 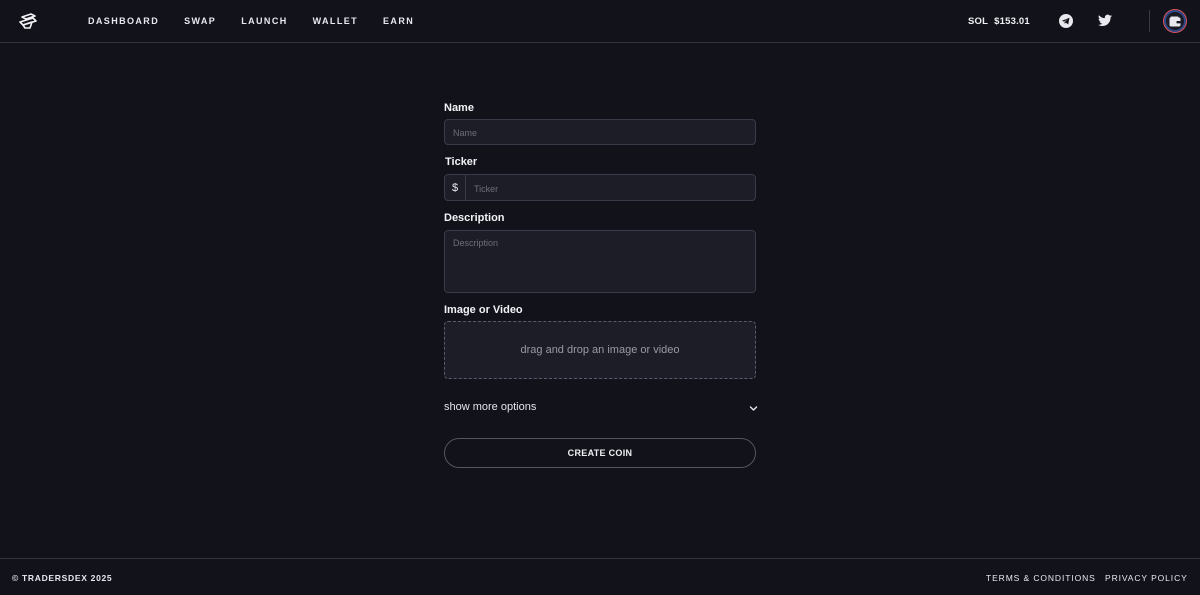 What do you see at coordinates (1066, 21) in the screenshot?
I see `telegram-icon` at bounding box center [1066, 21].